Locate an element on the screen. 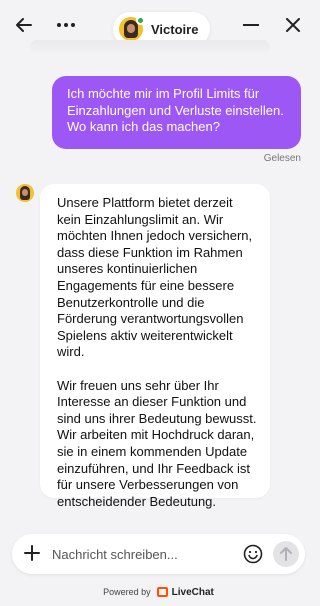 The height and width of the screenshot is (606, 320). emoji-icon is located at coordinates (253, 554).